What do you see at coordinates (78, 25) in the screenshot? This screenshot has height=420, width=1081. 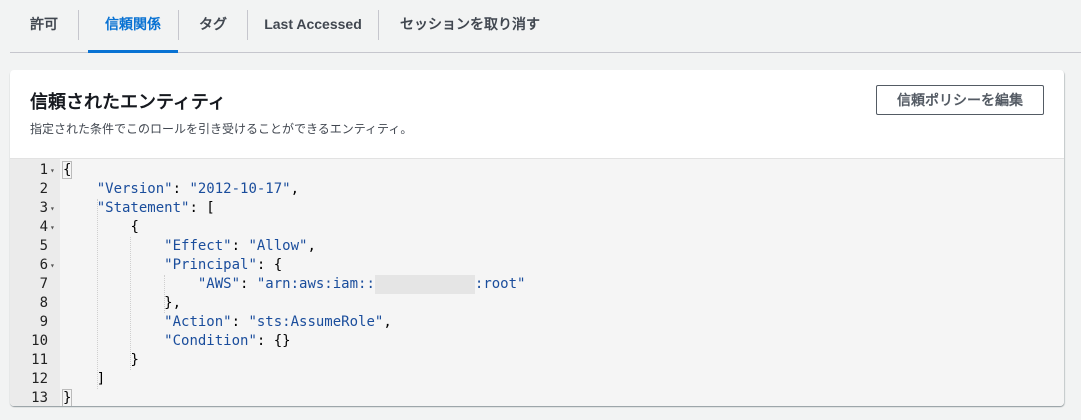 I see `tab-divider` at bounding box center [78, 25].